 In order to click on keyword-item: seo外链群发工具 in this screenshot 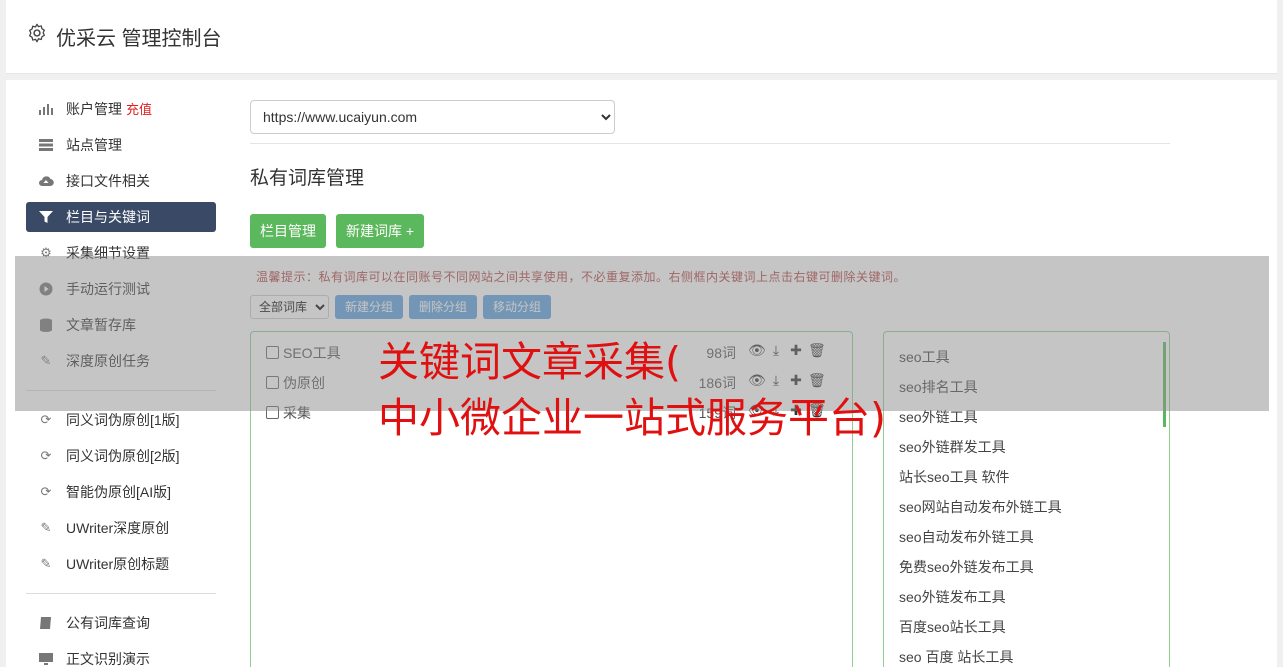, I will do `click(1026, 447)`.